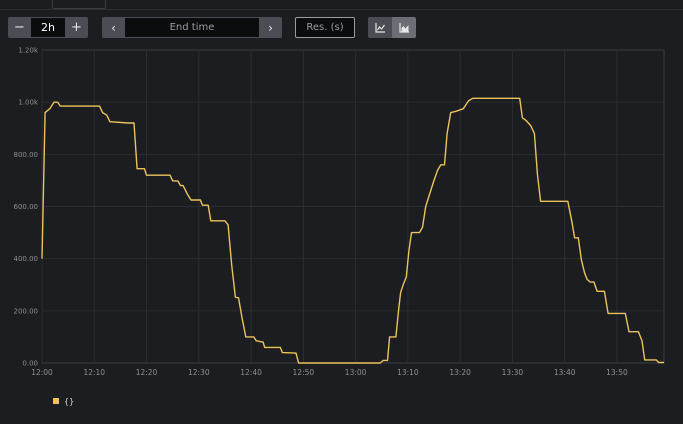 The width and height of the screenshot is (683, 424). Describe the element at coordinates (325, 27) in the screenshot. I see `resolution-input: Res. (s)` at that location.